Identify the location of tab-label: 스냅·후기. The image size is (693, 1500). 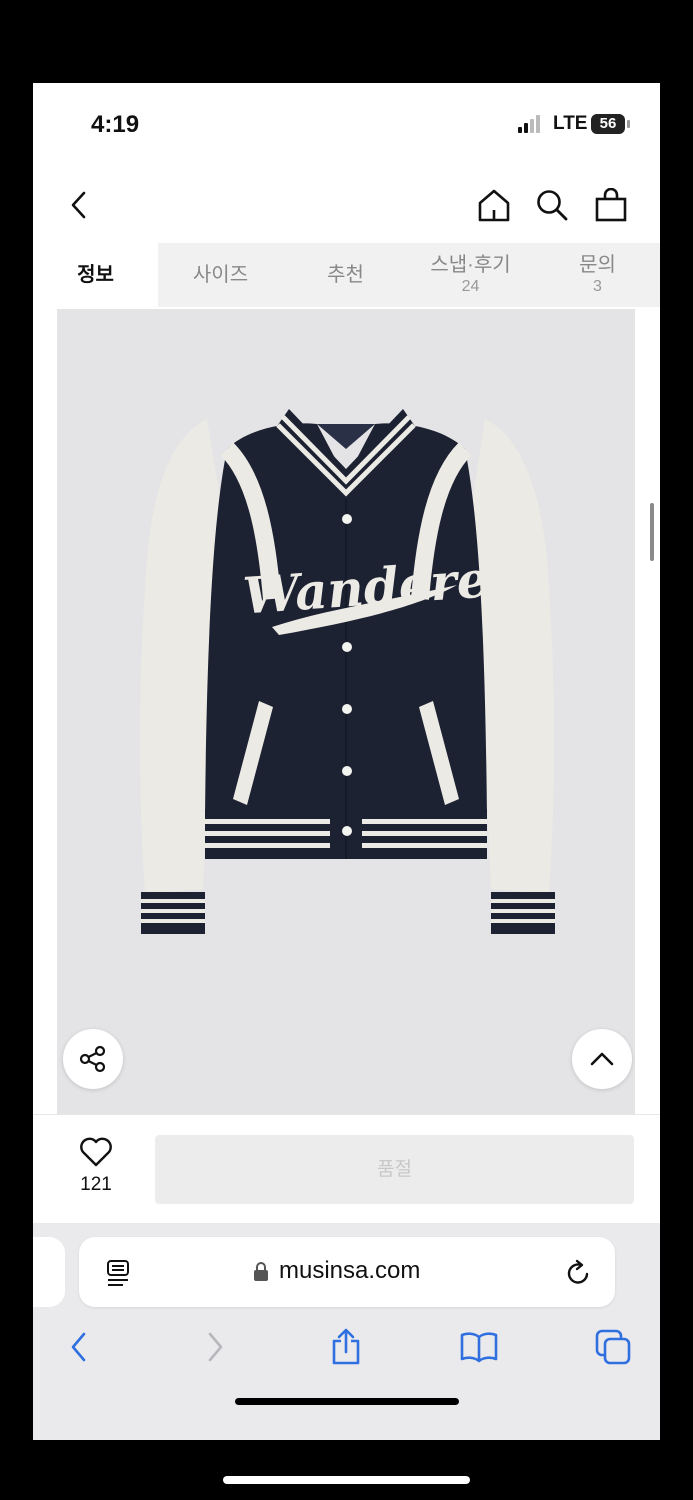
(470, 265).